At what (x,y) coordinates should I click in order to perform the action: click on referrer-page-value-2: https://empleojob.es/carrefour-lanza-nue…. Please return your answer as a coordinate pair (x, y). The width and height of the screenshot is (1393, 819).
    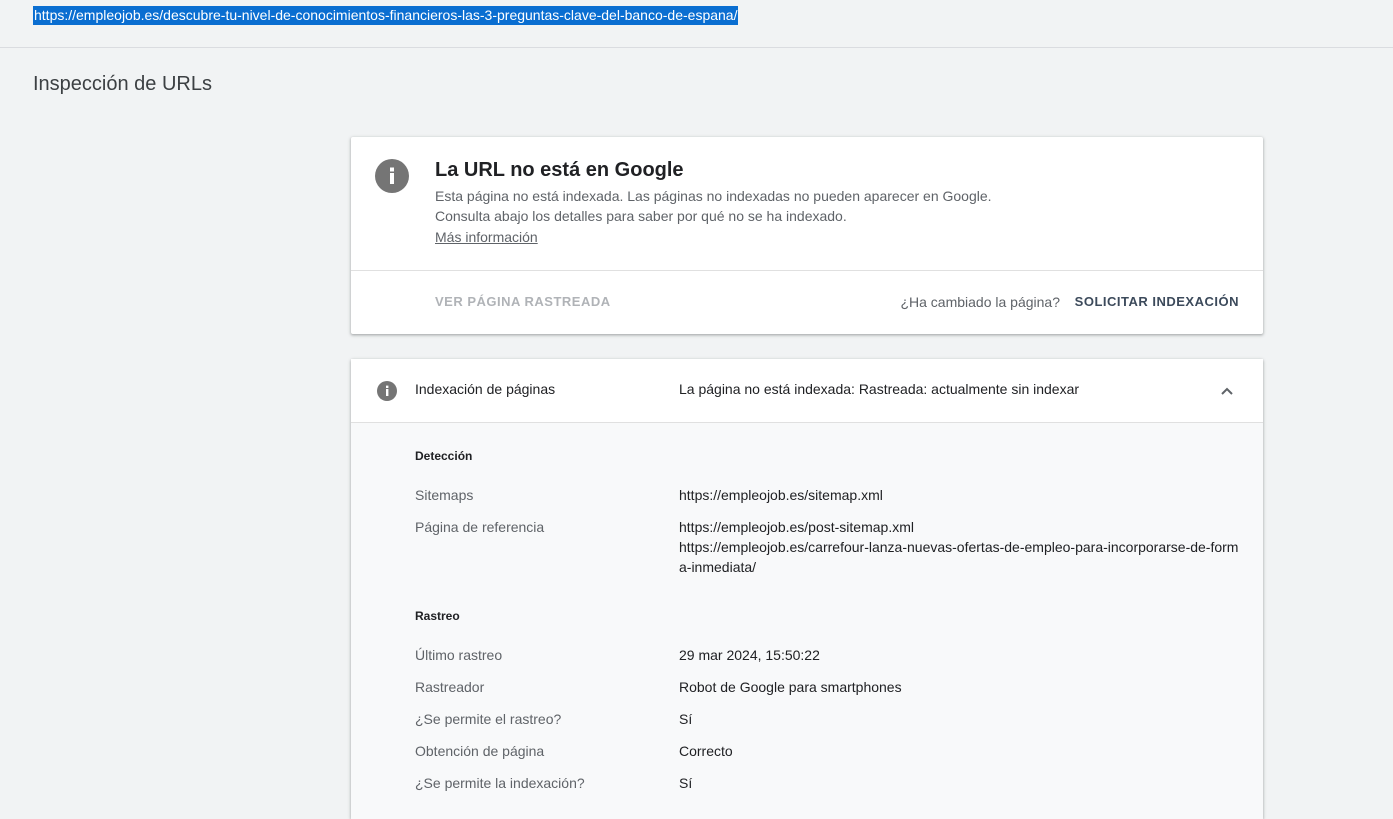
    Looking at the image, I should click on (959, 557).